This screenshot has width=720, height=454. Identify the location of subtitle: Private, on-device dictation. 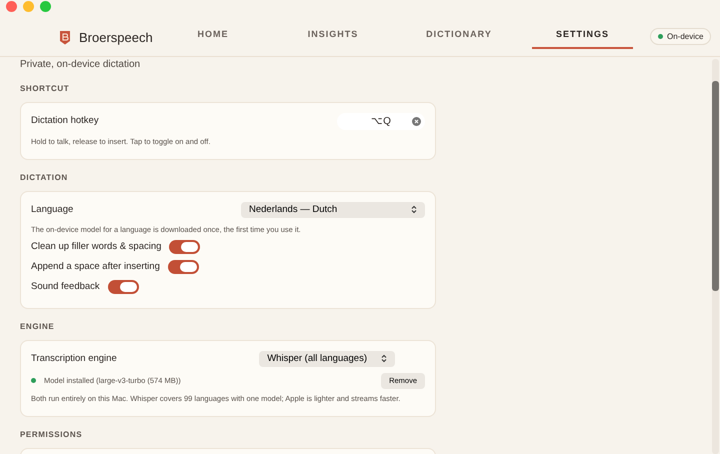
(81, 65).